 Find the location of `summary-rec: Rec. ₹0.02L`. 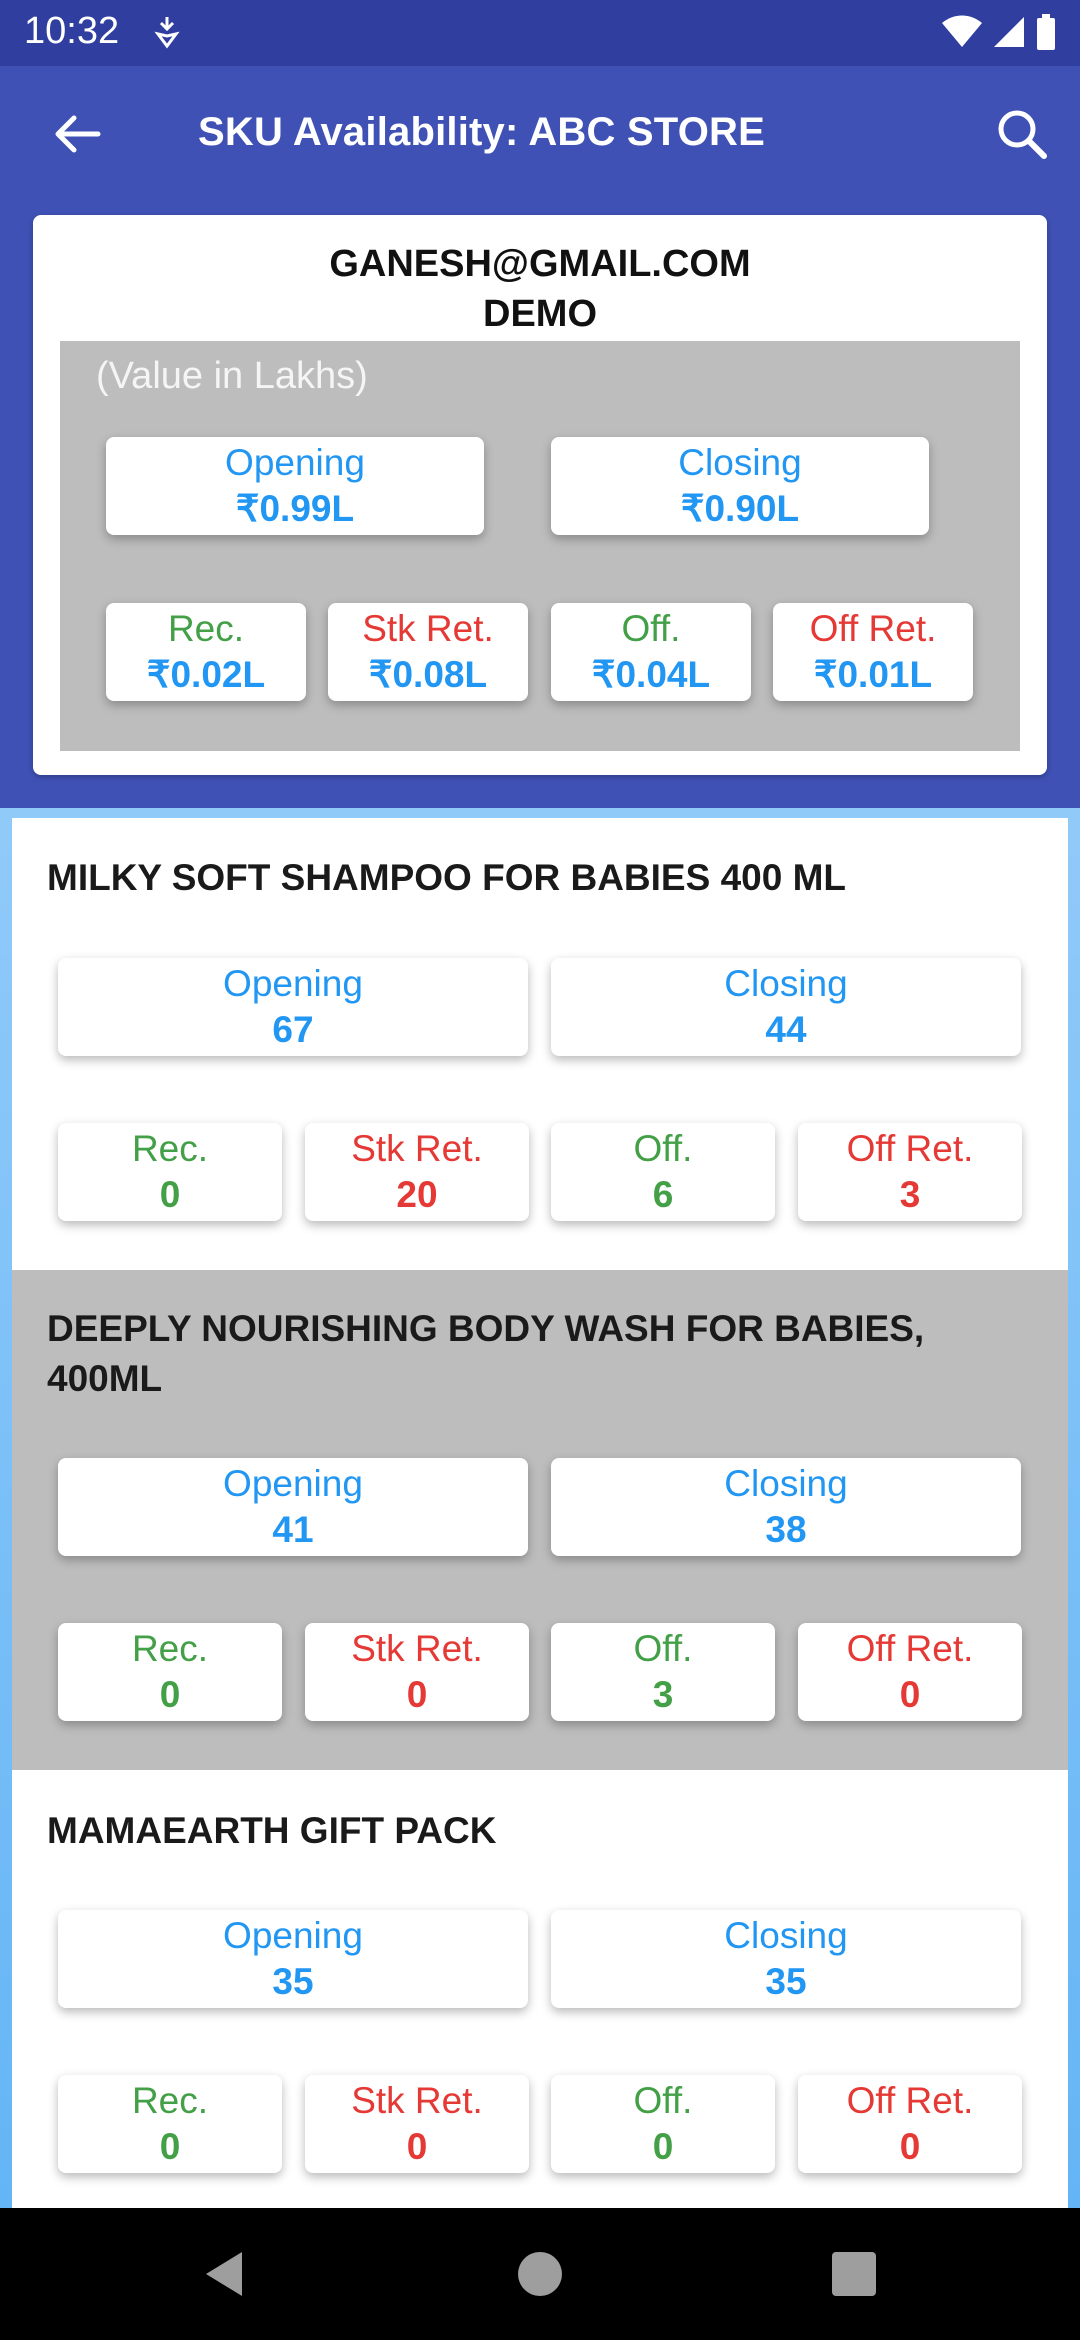

summary-rec: Rec. ₹0.02L is located at coordinates (206, 652).